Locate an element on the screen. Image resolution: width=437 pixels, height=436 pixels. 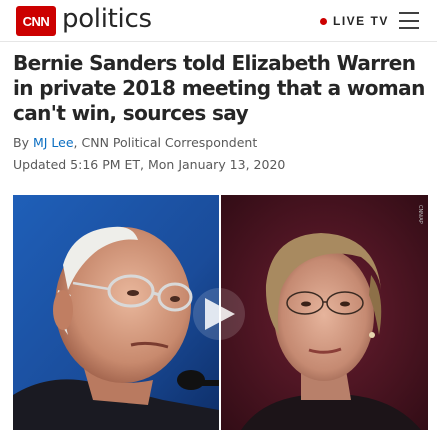
section-title: politics is located at coordinates (107, 19).